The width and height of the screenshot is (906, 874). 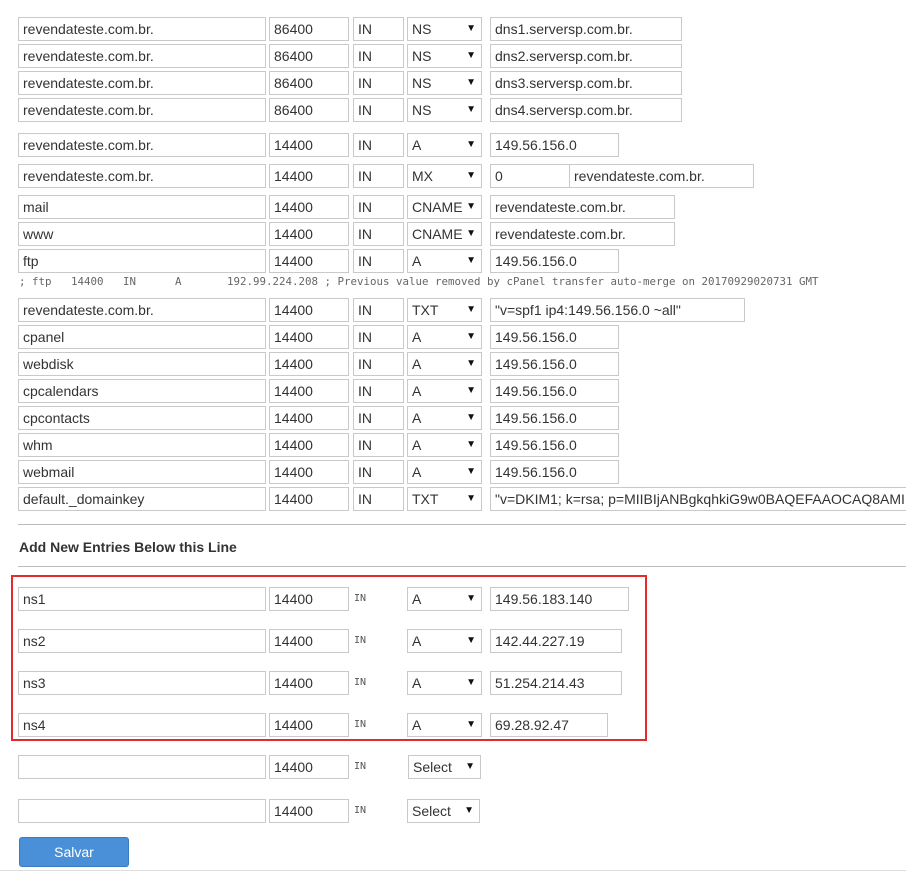 I want to click on record-name-input: cpanel, so click(x=142, y=337).